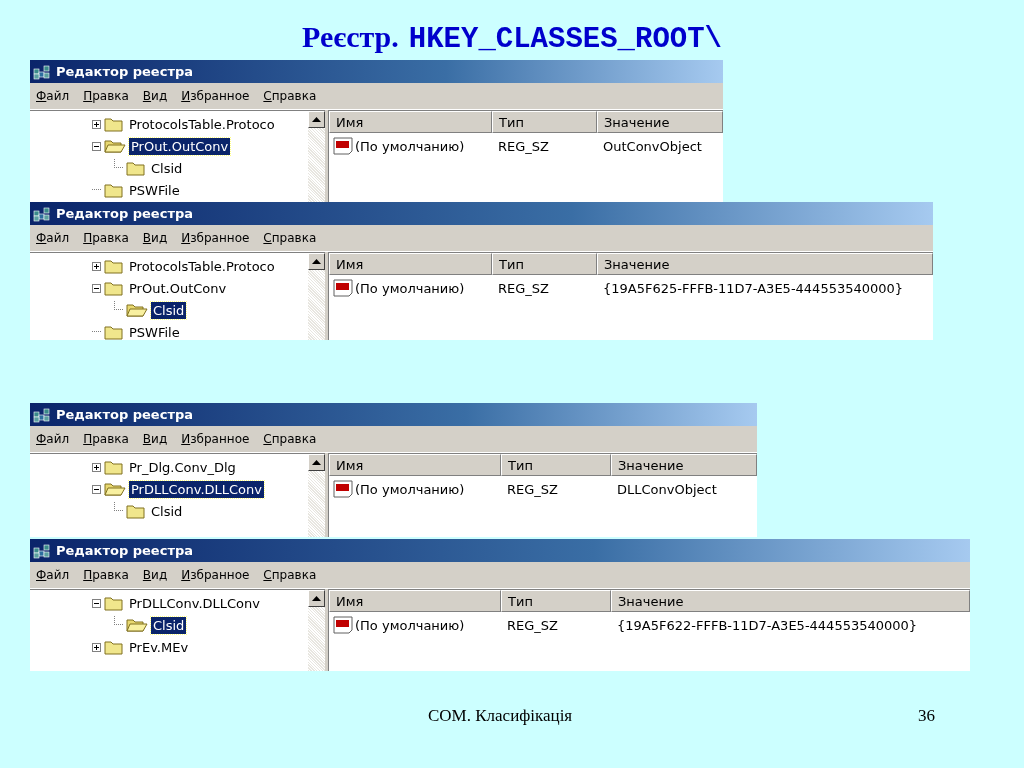 This screenshot has width=1024, height=768. What do you see at coordinates (753, 288) in the screenshot?
I see `value-data: {19A5F625-FFFB-11D7-A3E5-444553540000}` at bounding box center [753, 288].